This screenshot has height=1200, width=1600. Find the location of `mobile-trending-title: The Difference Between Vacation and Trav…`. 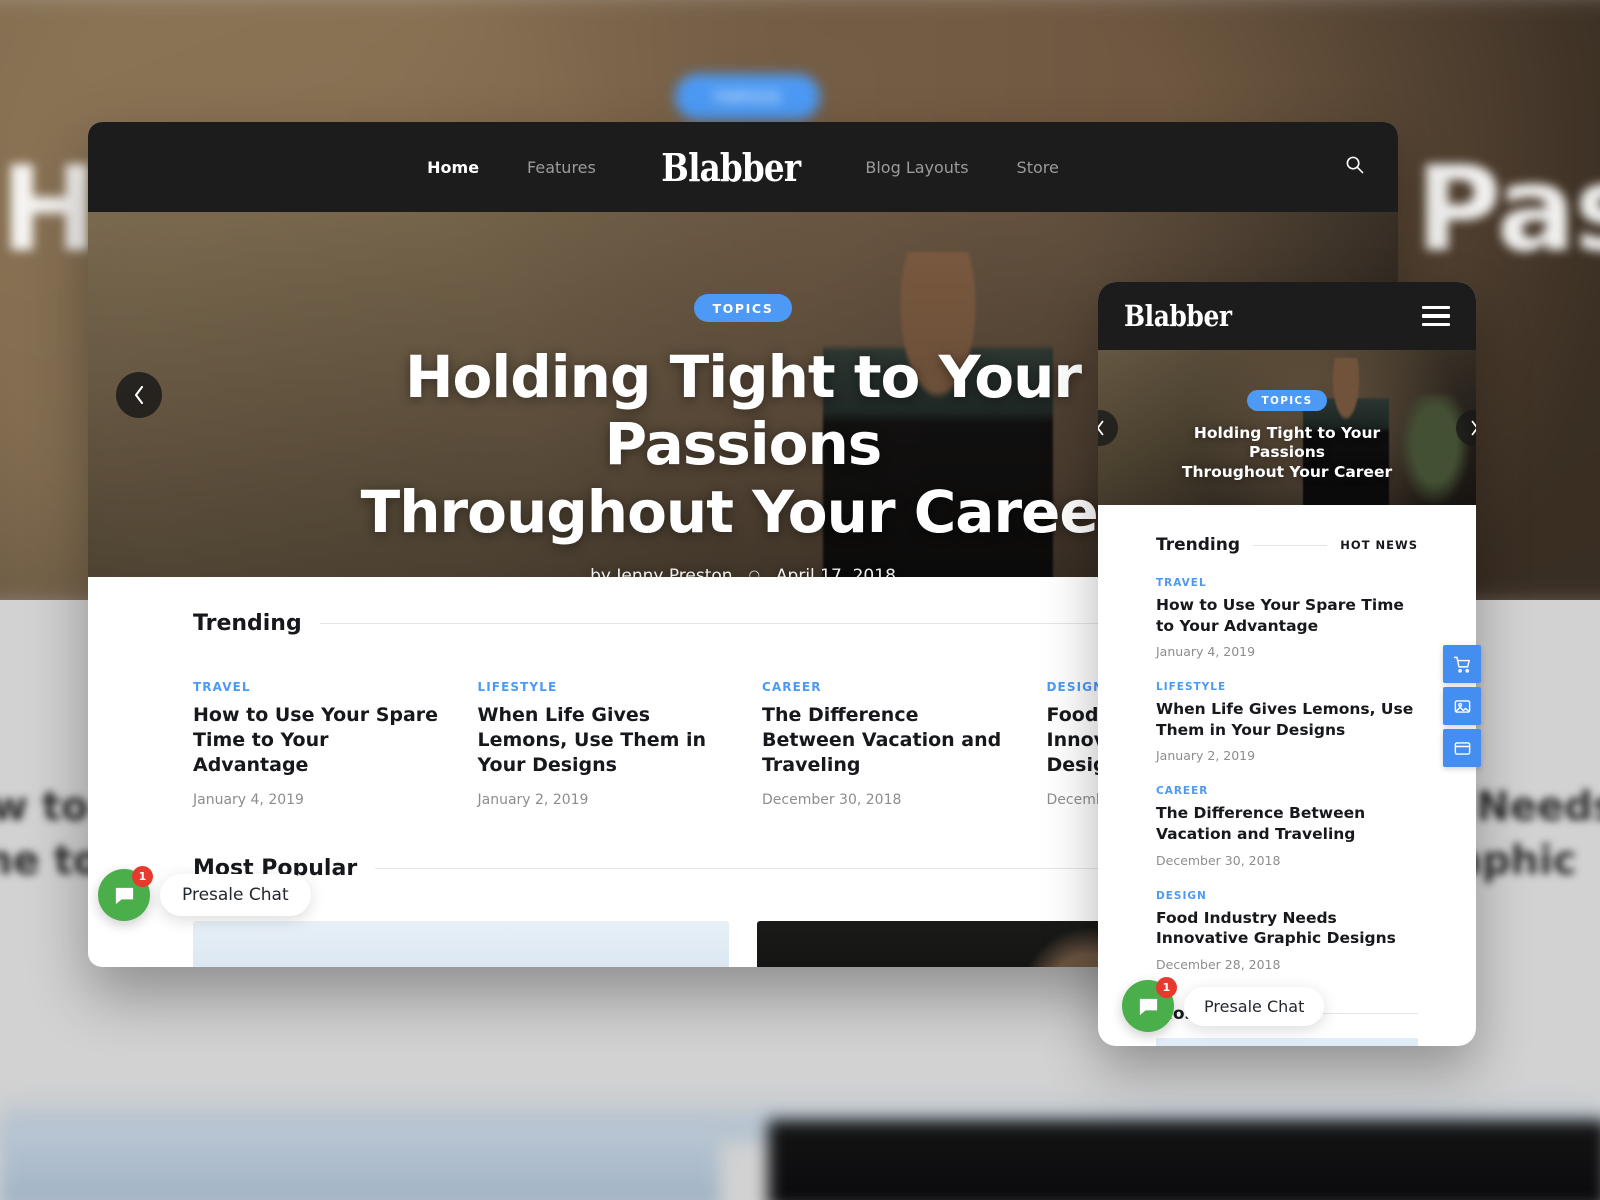

mobile-trending-title: The Difference Between Vacation and Trav… is located at coordinates (1287, 823).